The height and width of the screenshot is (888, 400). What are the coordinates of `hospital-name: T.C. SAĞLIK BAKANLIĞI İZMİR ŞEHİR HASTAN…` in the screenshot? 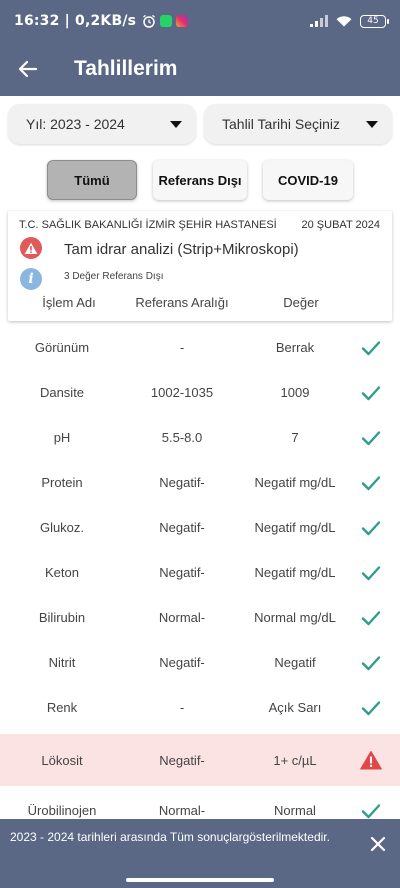 It's located at (148, 225).